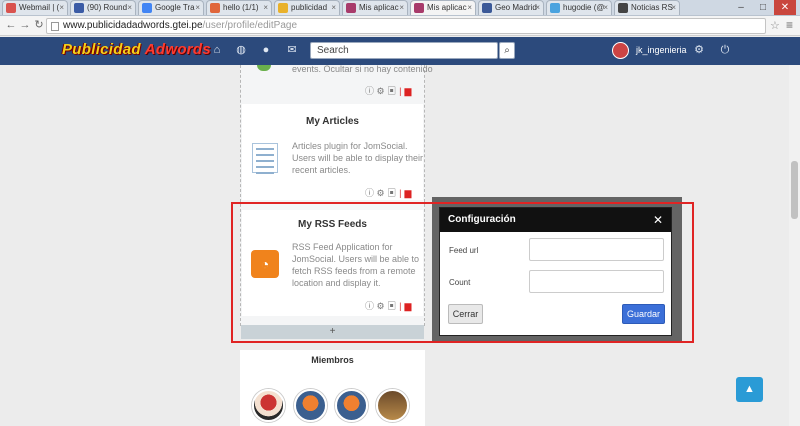  I want to click on browser-tab: hugodie (@ ×, so click(579, 7).